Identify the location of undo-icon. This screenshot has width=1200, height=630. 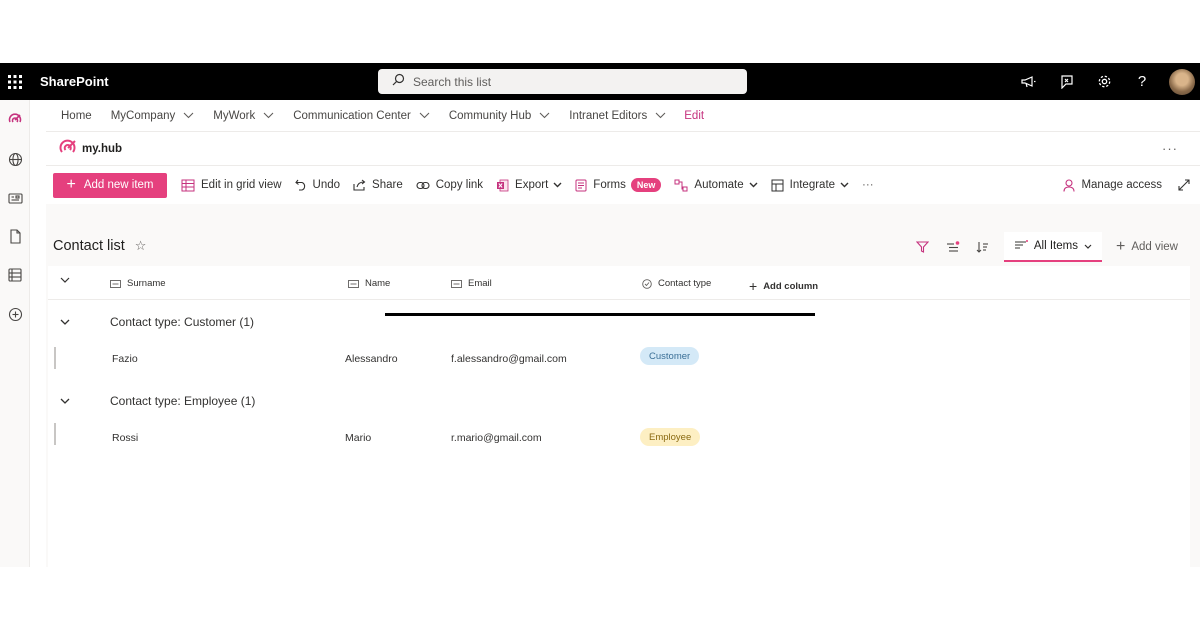
(300, 185).